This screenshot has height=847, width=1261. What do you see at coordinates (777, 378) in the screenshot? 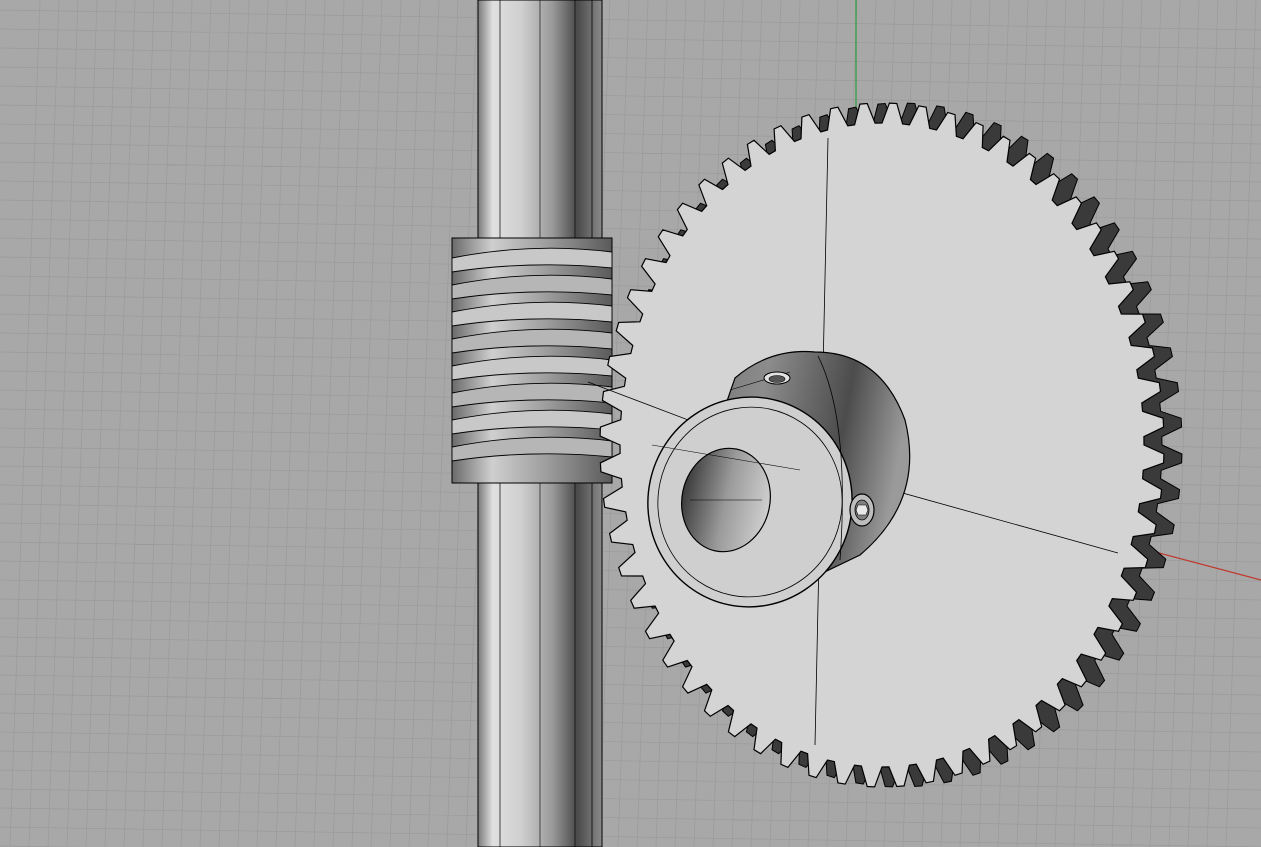
I see `oil-hole-icon` at bounding box center [777, 378].